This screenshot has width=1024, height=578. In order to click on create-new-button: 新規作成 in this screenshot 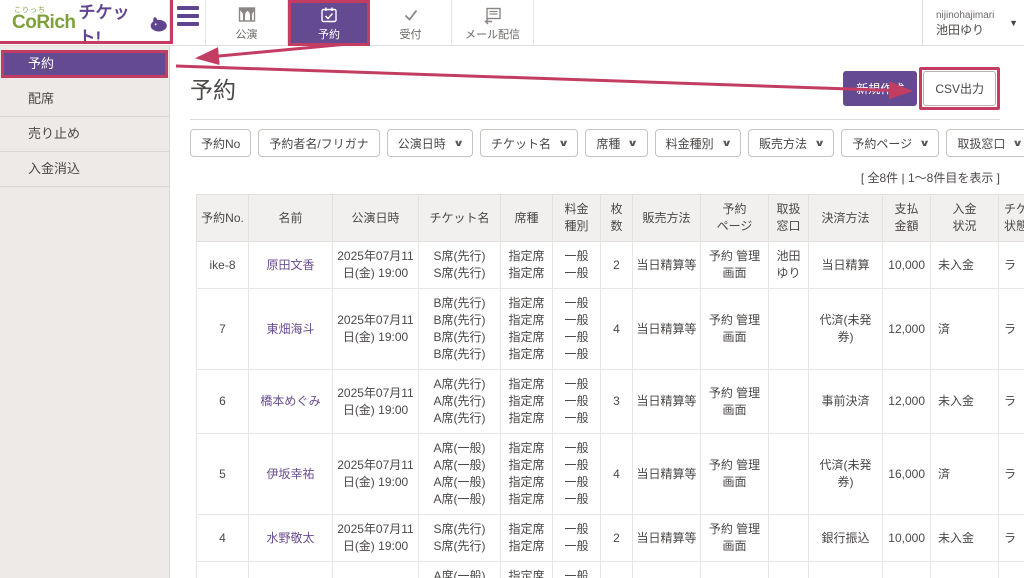, I will do `click(880, 88)`.